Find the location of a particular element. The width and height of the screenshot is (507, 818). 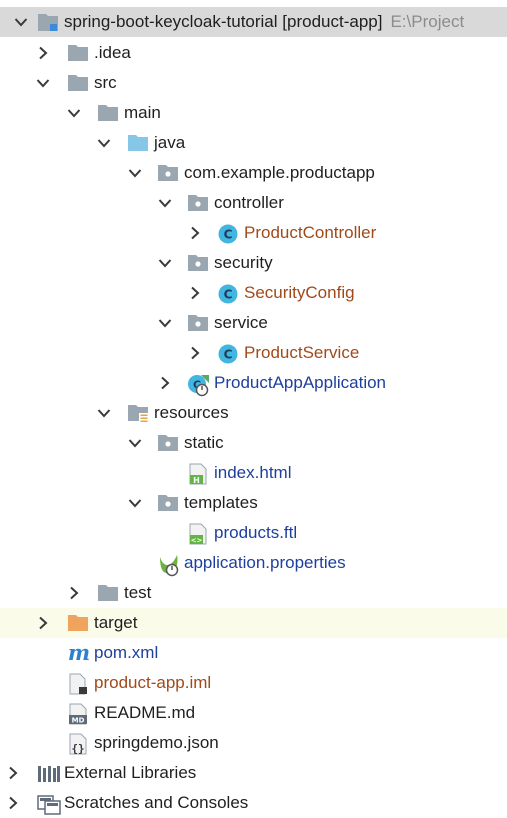

tree-row-main: main is located at coordinates (253, 113).